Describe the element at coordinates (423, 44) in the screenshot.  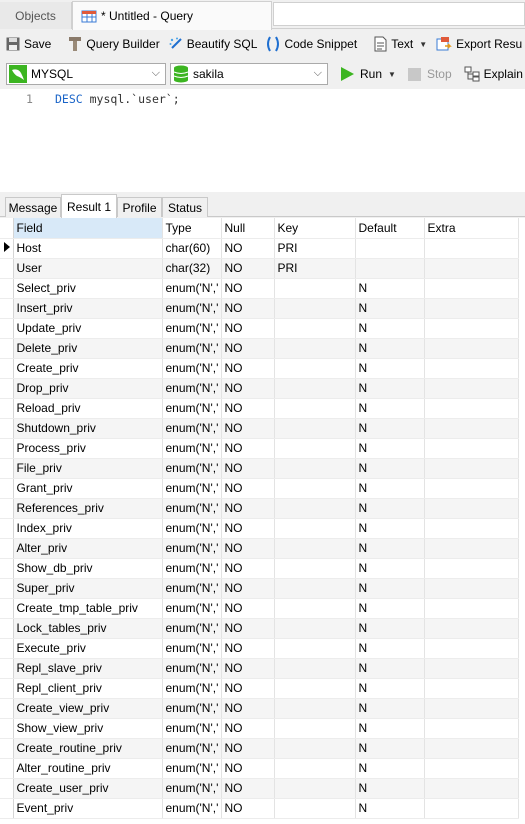
I see `dropdown-caret-icon: ▼` at that location.